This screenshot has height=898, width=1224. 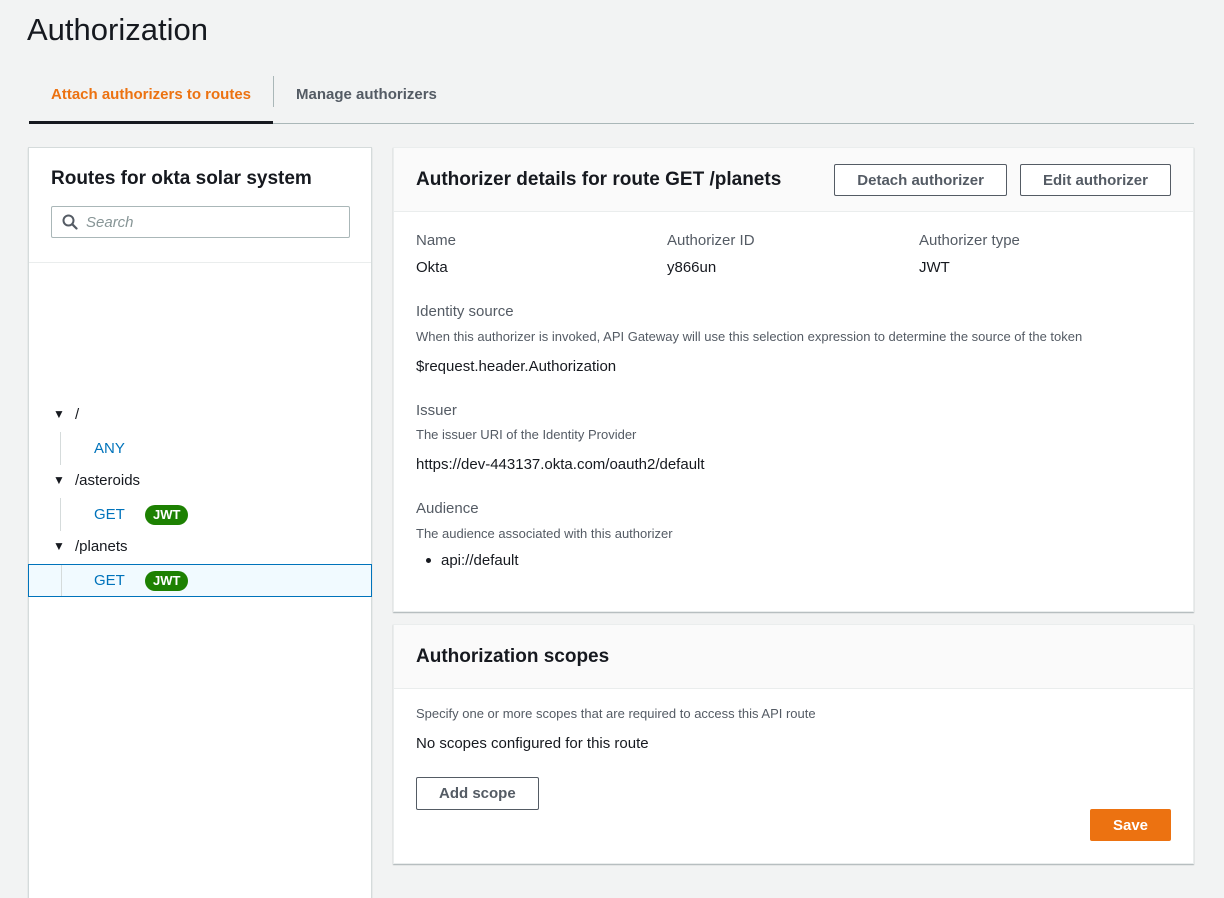 What do you see at coordinates (108, 480) in the screenshot?
I see `route-path: /asteroids` at bounding box center [108, 480].